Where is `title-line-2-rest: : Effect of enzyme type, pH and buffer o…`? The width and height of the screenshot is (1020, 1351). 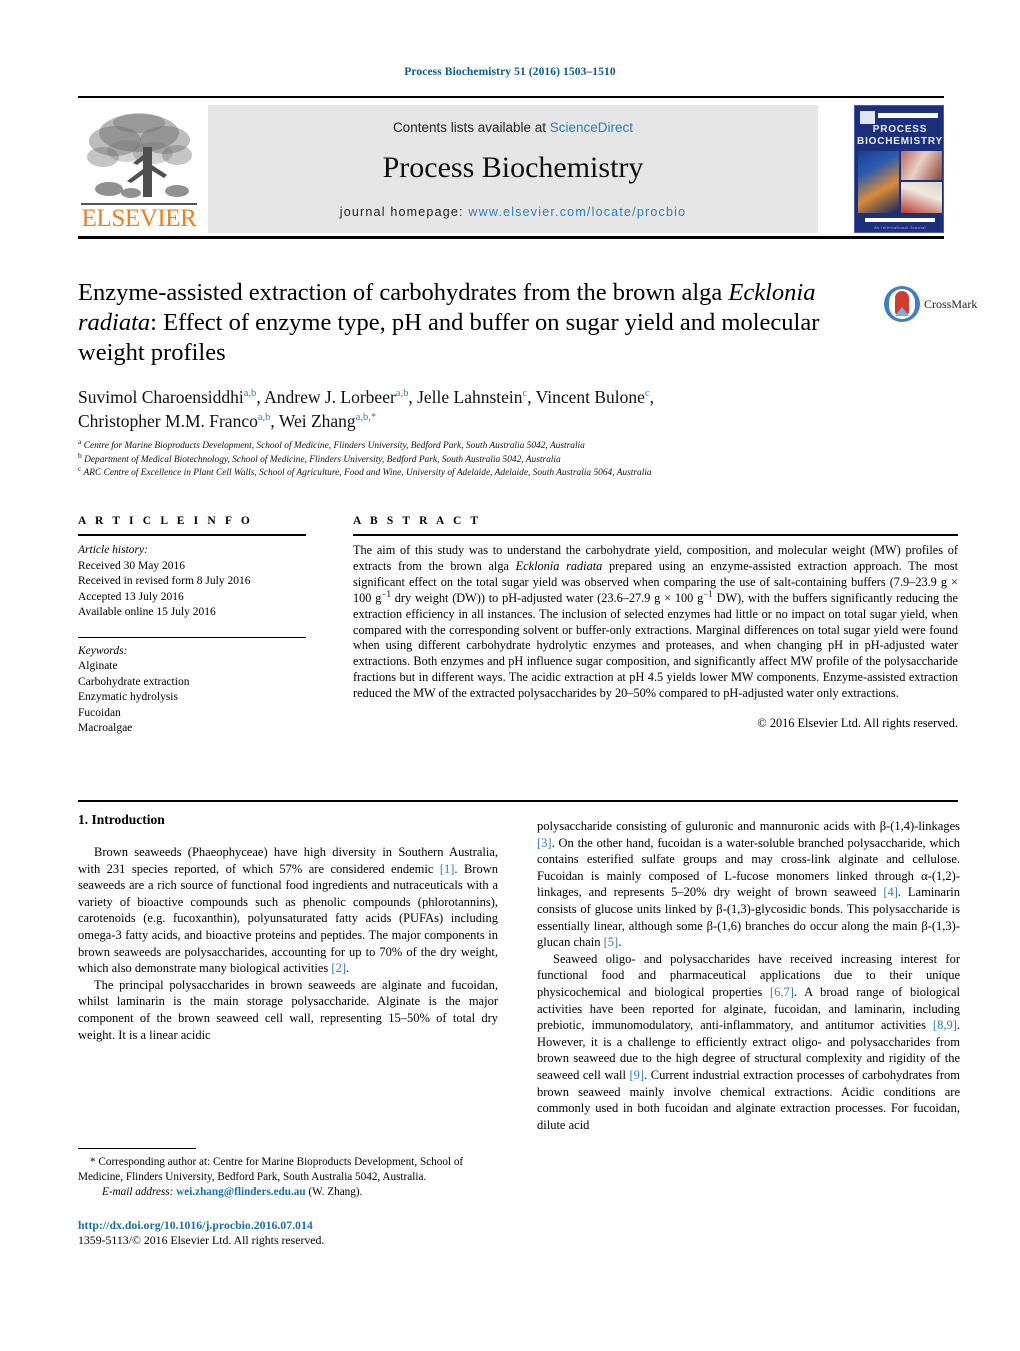 title-line-2-rest: : Effect of enzyme type, pH and buffer o… is located at coordinates (412, 322).